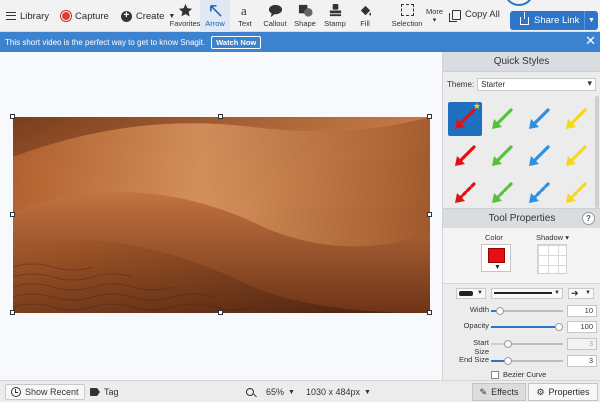 This screenshot has height=402, width=600. I want to click on bezier-curve-checkbox: Bezier Curve, so click(518, 374).